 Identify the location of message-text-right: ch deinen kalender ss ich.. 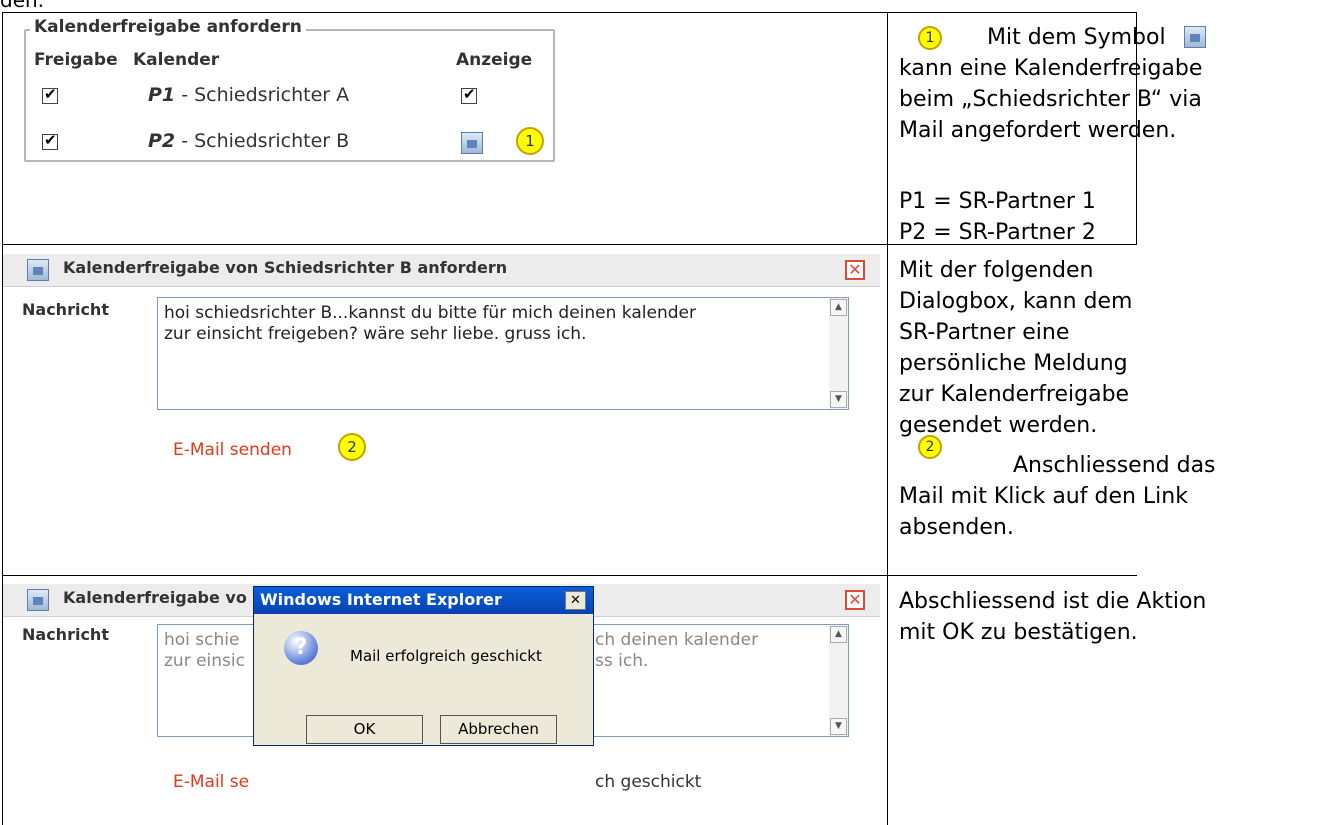
(677, 650).